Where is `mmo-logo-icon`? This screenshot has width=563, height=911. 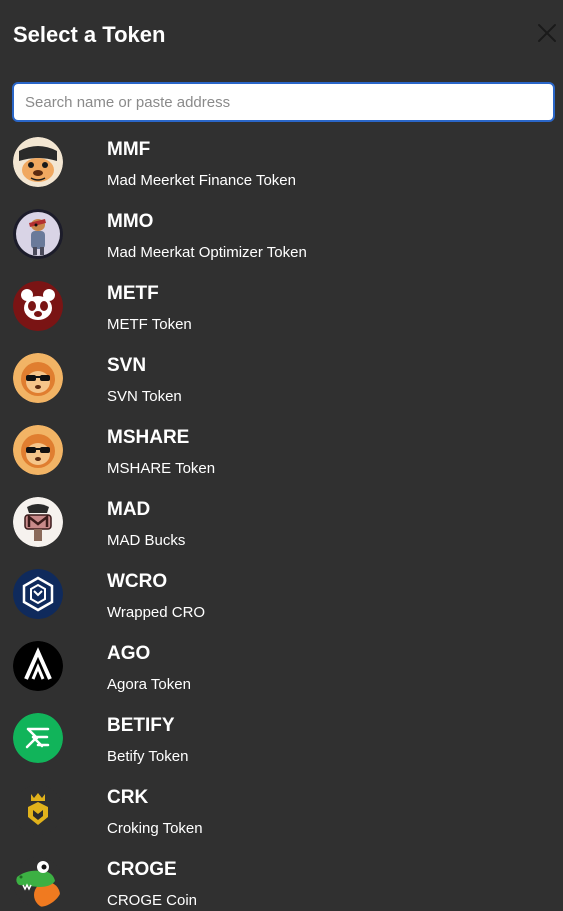
mmo-logo-icon is located at coordinates (38, 234).